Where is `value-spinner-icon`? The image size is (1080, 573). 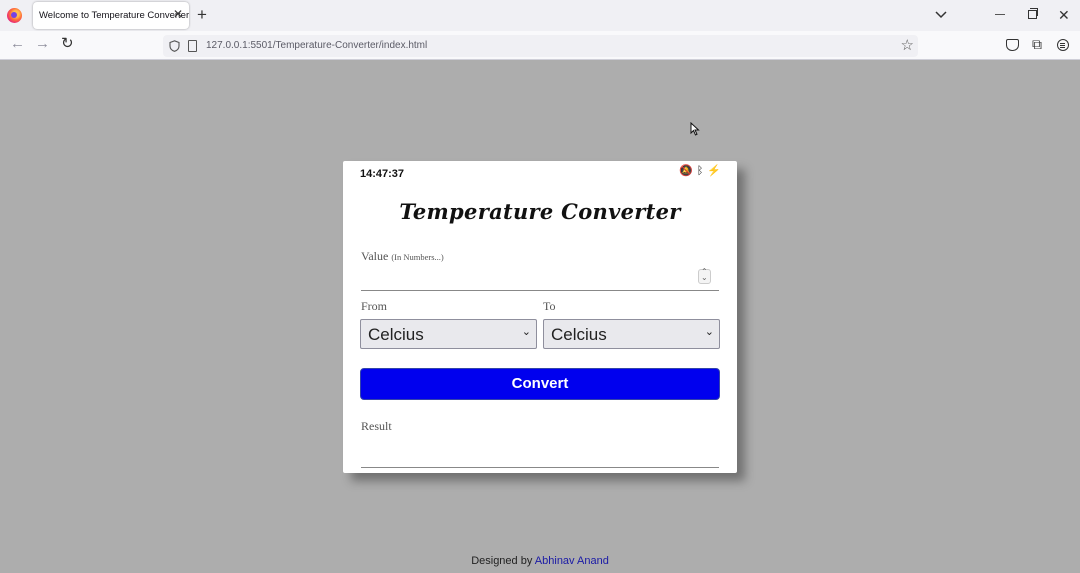
value-spinner-icon is located at coordinates (704, 275).